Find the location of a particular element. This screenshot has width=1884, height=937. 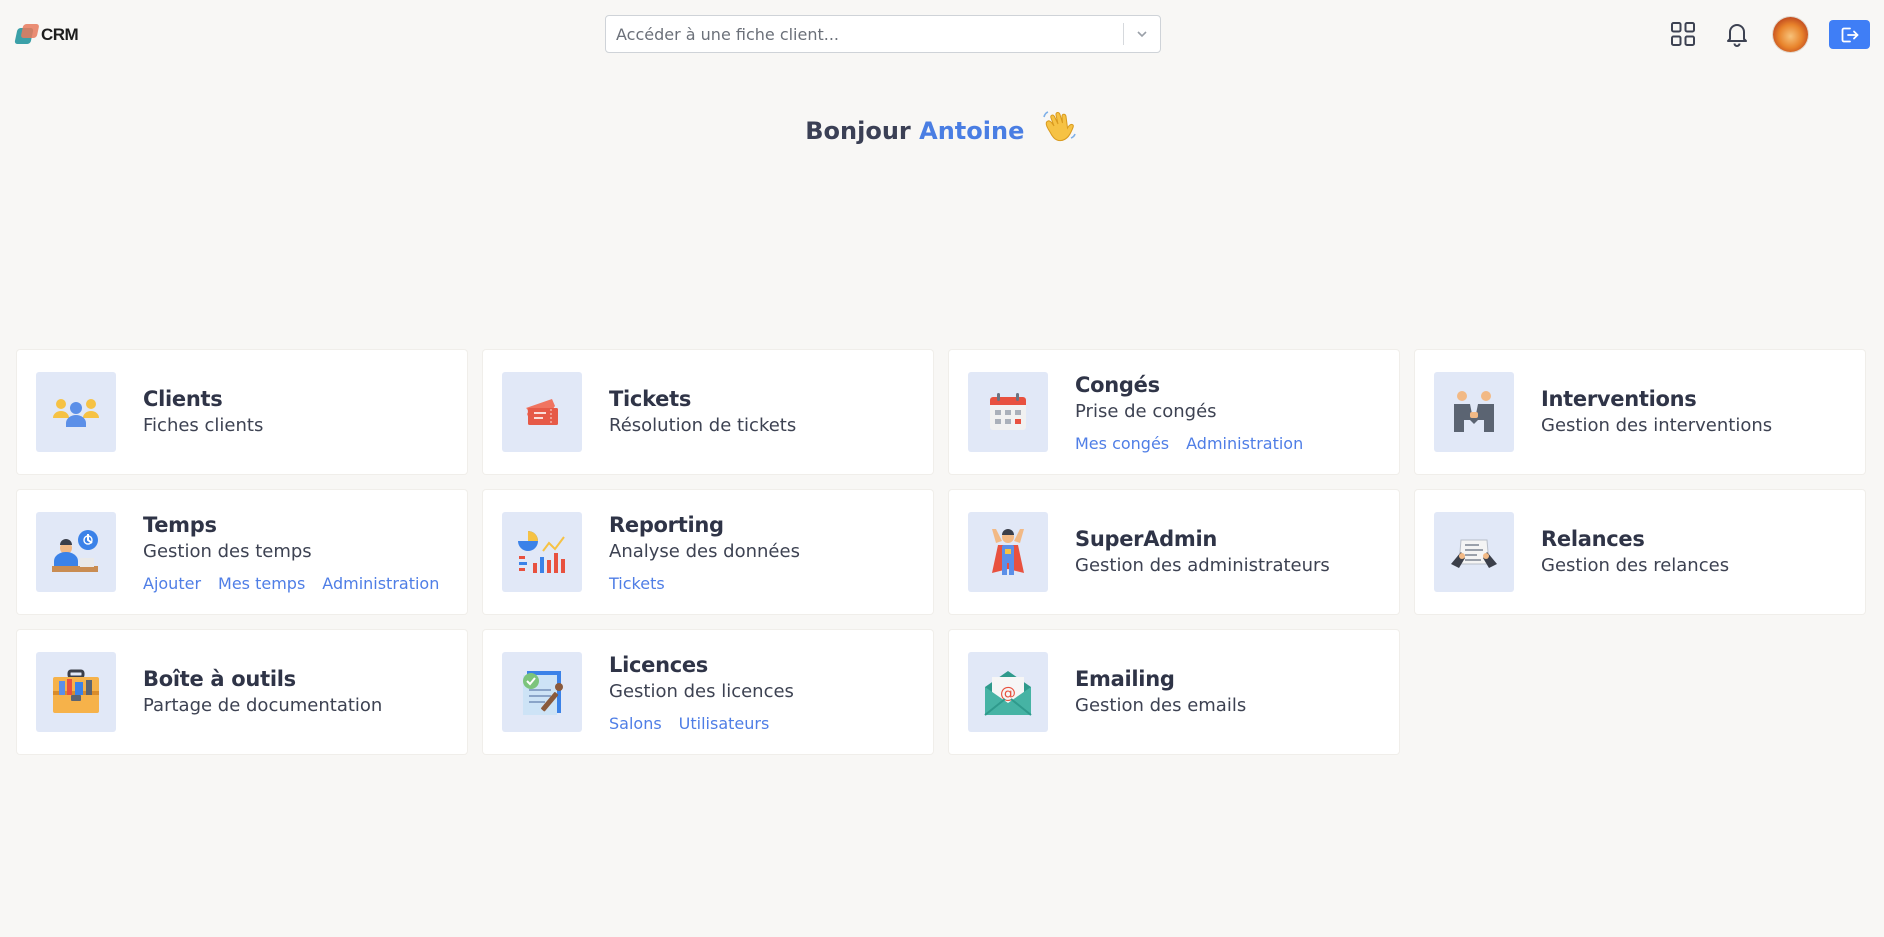

top-bar: CRM is located at coordinates (942, 34).